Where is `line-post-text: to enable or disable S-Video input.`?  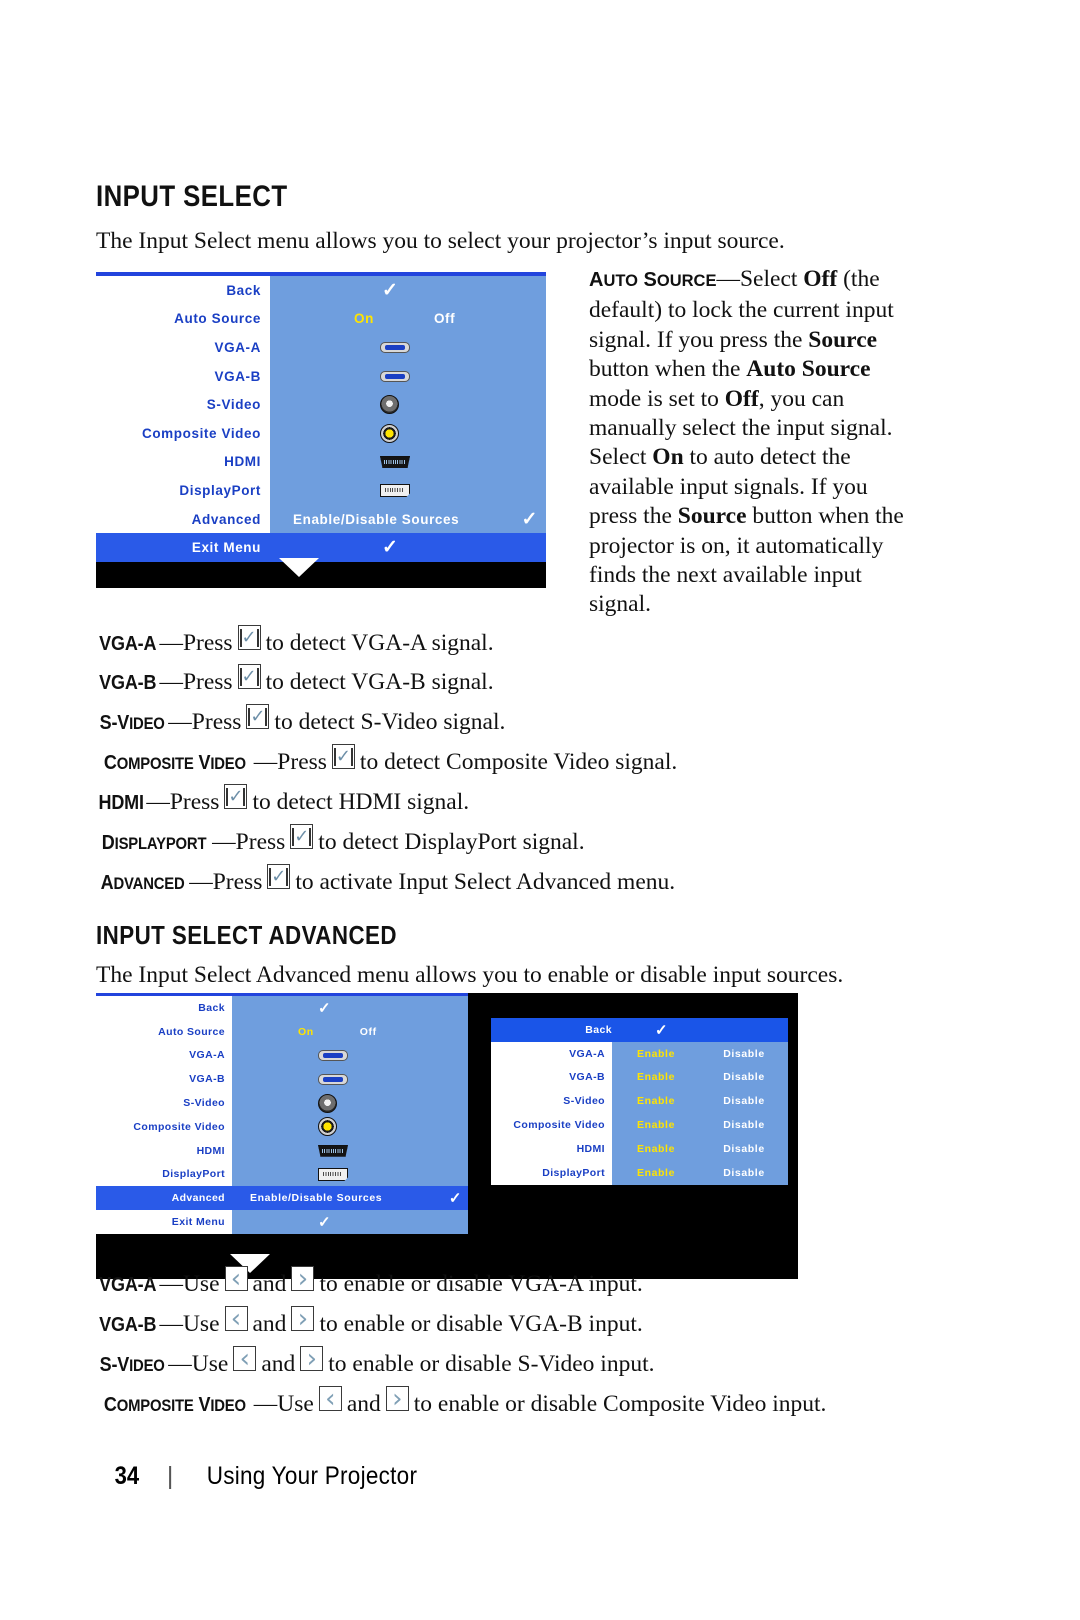
line-post-text: to enable or disable S-Video input. is located at coordinates (491, 1364).